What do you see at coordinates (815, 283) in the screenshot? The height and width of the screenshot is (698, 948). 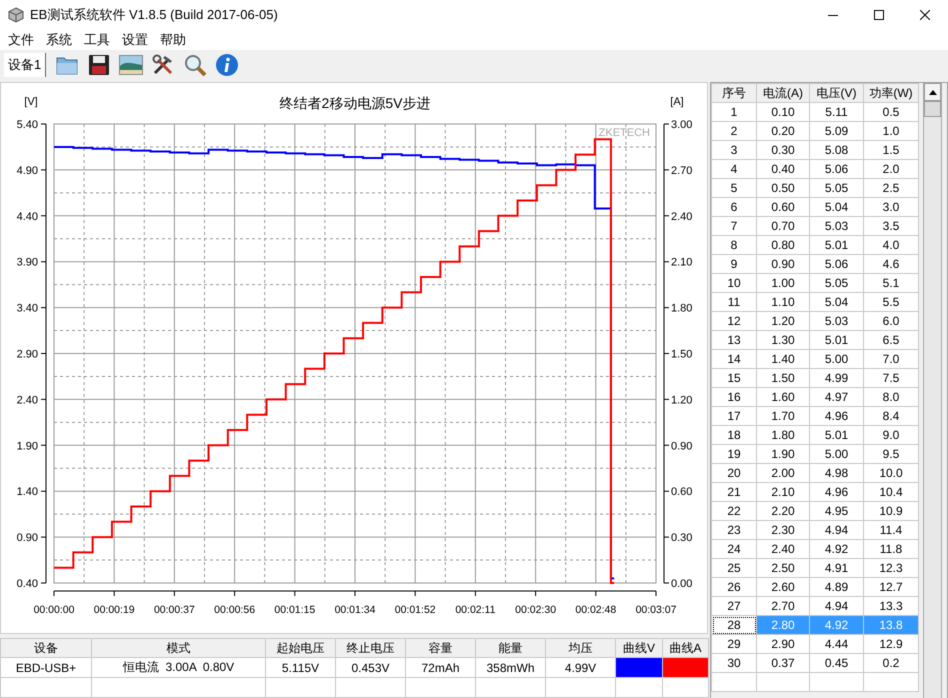 I see `table-row: 10 1.00 5.05 5.1` at bounding box center [815, 283].